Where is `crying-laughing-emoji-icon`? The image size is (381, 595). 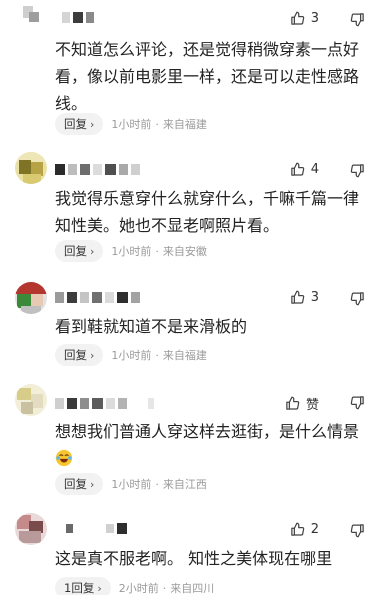 crying-laughing-emoji-icon is located at coordinates (64, 458).